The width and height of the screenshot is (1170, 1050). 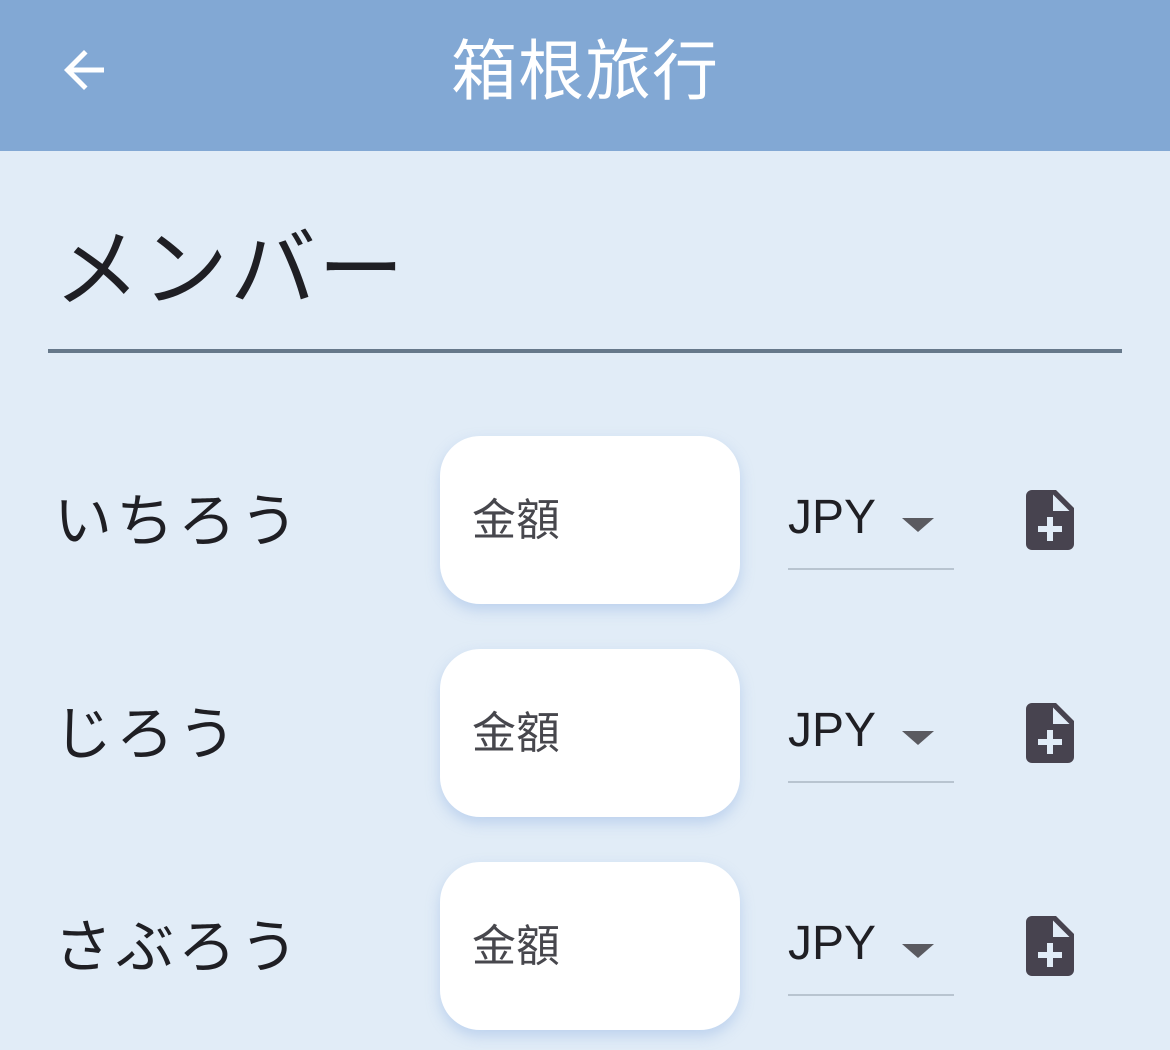 I want to click on section-divider, so click(x=585, y=351).